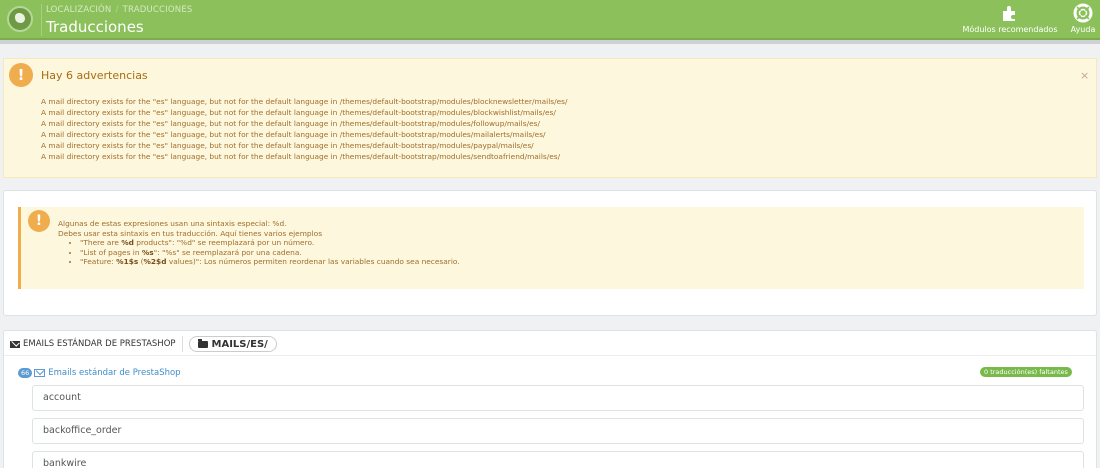  Describe the element at coordinates (1084, 75) in the screenshot. I see `close-alert-button: ×` at that location.